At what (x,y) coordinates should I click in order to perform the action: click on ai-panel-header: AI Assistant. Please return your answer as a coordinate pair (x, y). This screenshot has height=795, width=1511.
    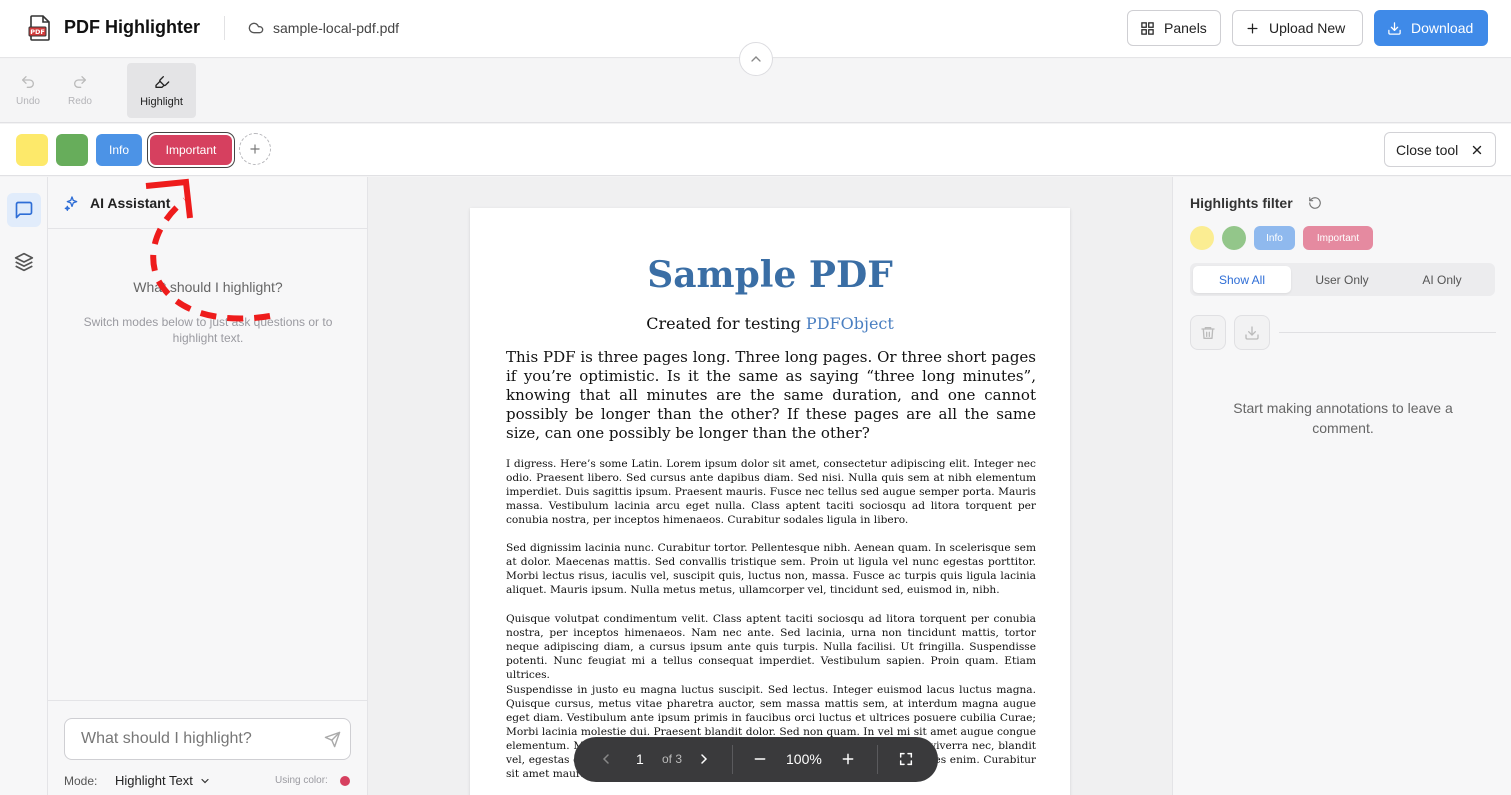
    Looking at the image, I should click on (207, 203).